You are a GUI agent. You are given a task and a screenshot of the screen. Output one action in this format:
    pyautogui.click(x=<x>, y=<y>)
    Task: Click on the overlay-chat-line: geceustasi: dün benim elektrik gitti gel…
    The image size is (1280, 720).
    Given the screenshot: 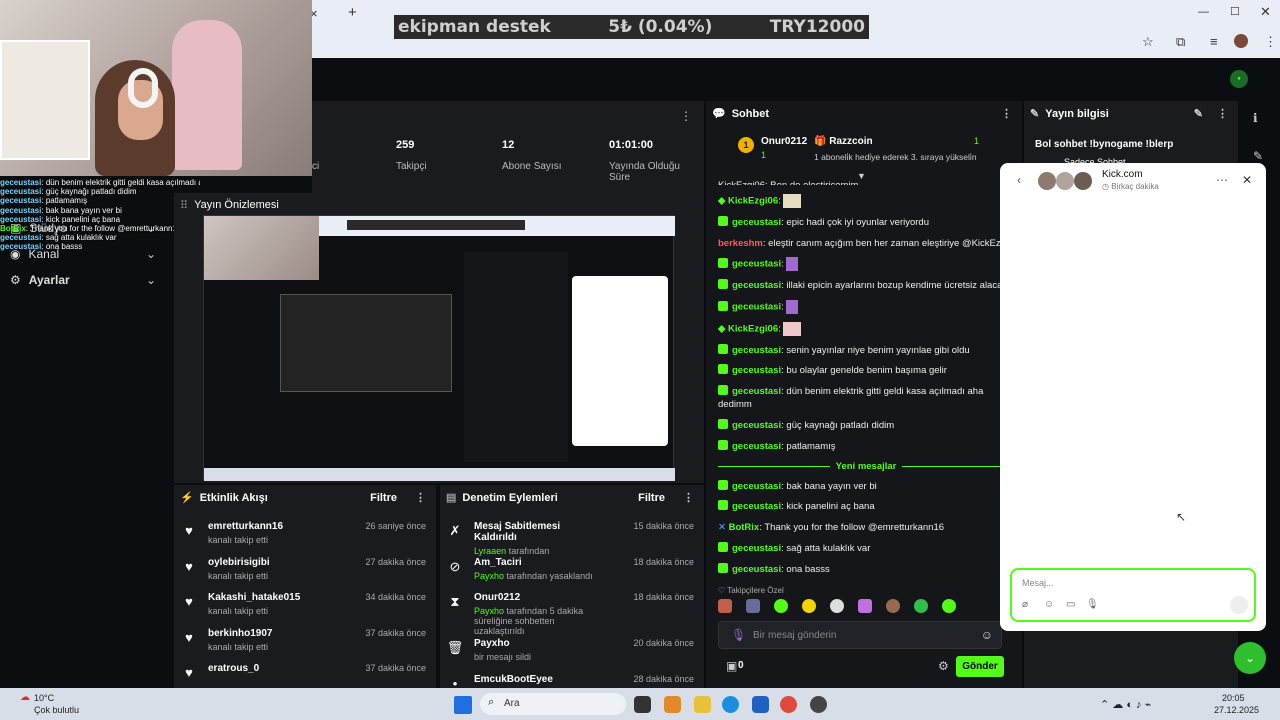 What is the action you would take?
    pyautogui.click(x=100, y=182)
    